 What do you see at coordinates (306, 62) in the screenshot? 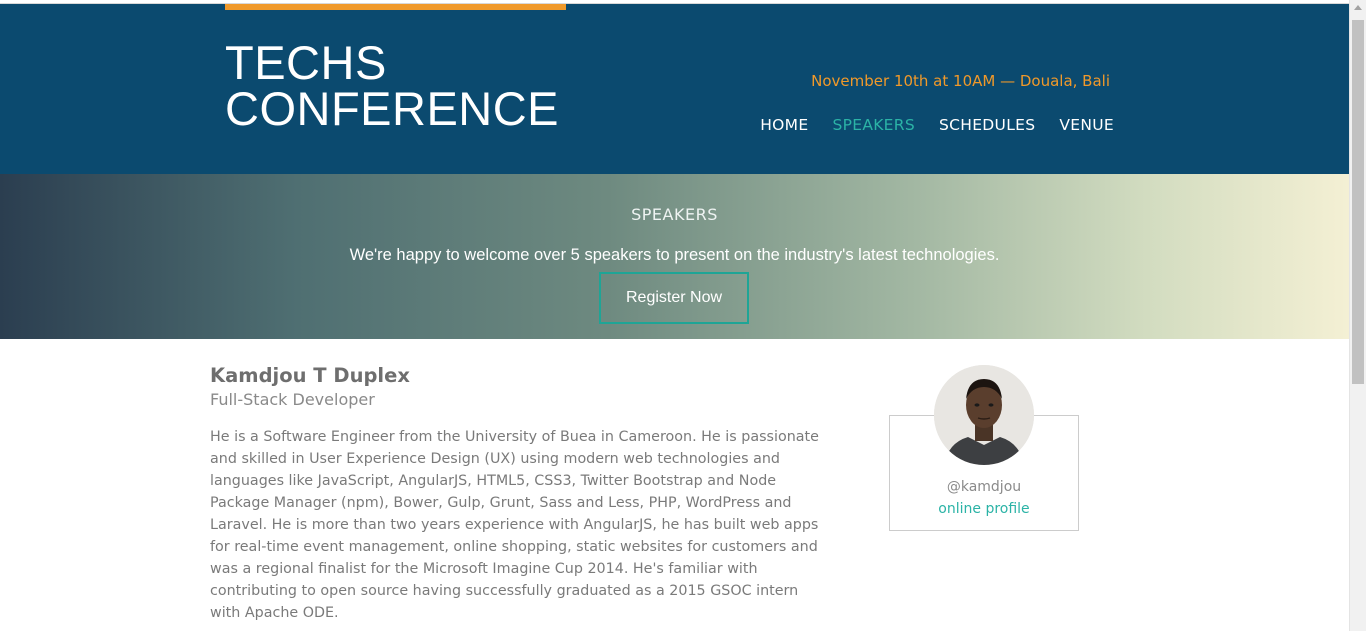
I see `logo-line-1: TECHS` at bounding box center [306, 62].